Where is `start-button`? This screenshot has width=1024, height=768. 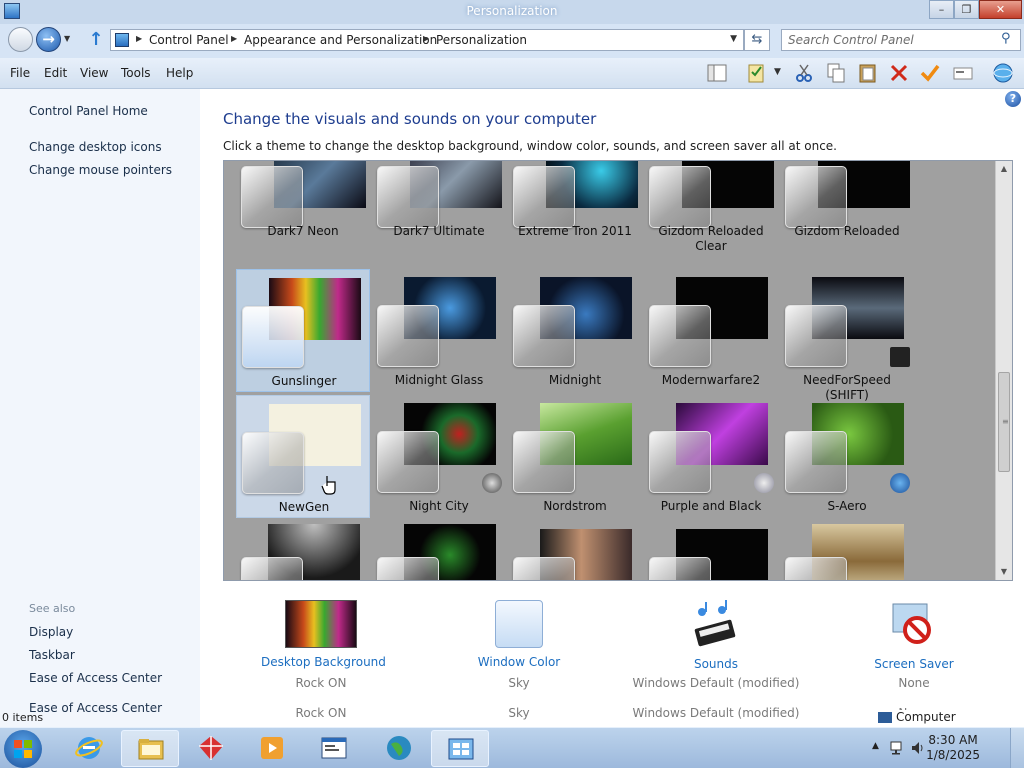
start-button is located at coordinates (23, 749).